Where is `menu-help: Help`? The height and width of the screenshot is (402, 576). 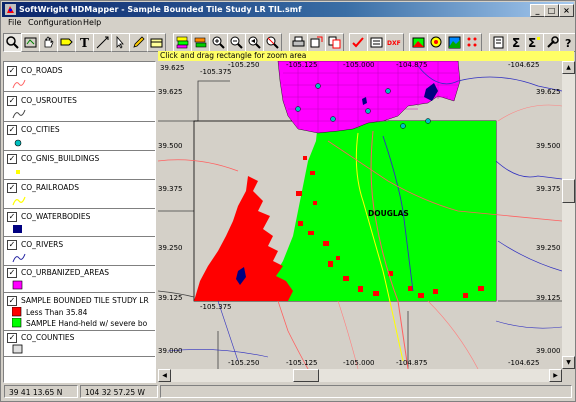
menu-help: Help is located at coordinates (92, 22).